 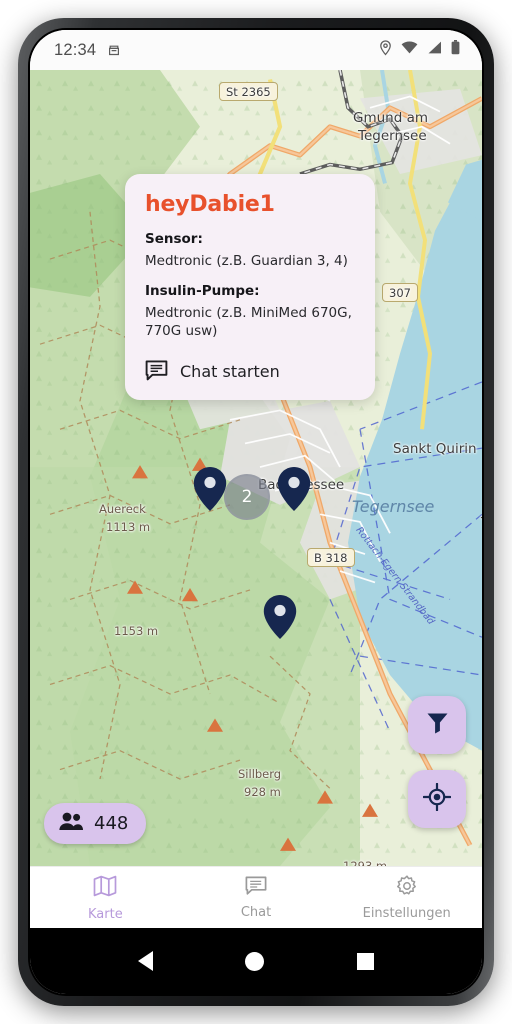 I want to click on status-bar-left: 12:34, so click(x=87, y=50).